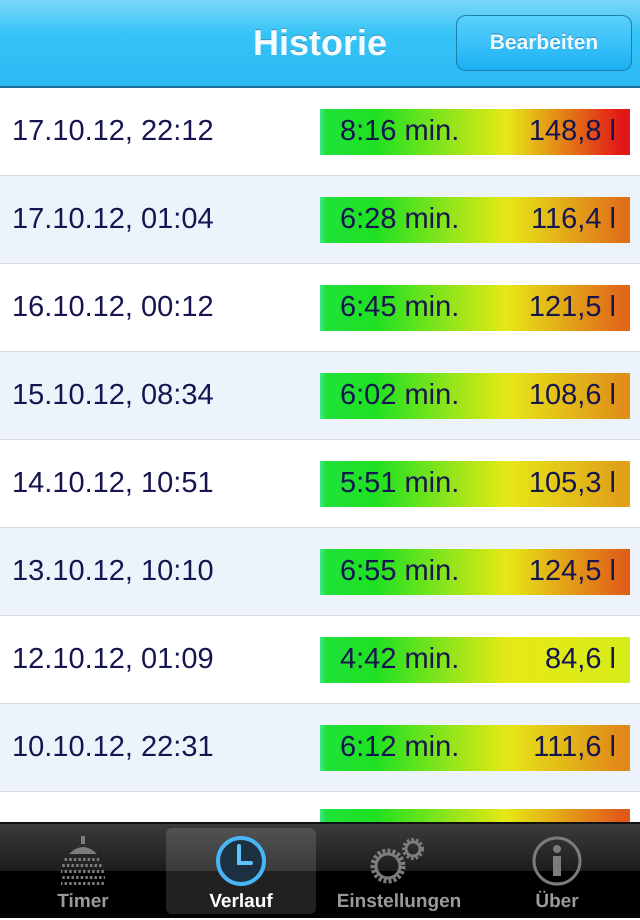  What do you see at coordinates (113, 219) in the screenshot?
I see `date-time: 17.10.12, 01:04` at bounding box center [113, 219].